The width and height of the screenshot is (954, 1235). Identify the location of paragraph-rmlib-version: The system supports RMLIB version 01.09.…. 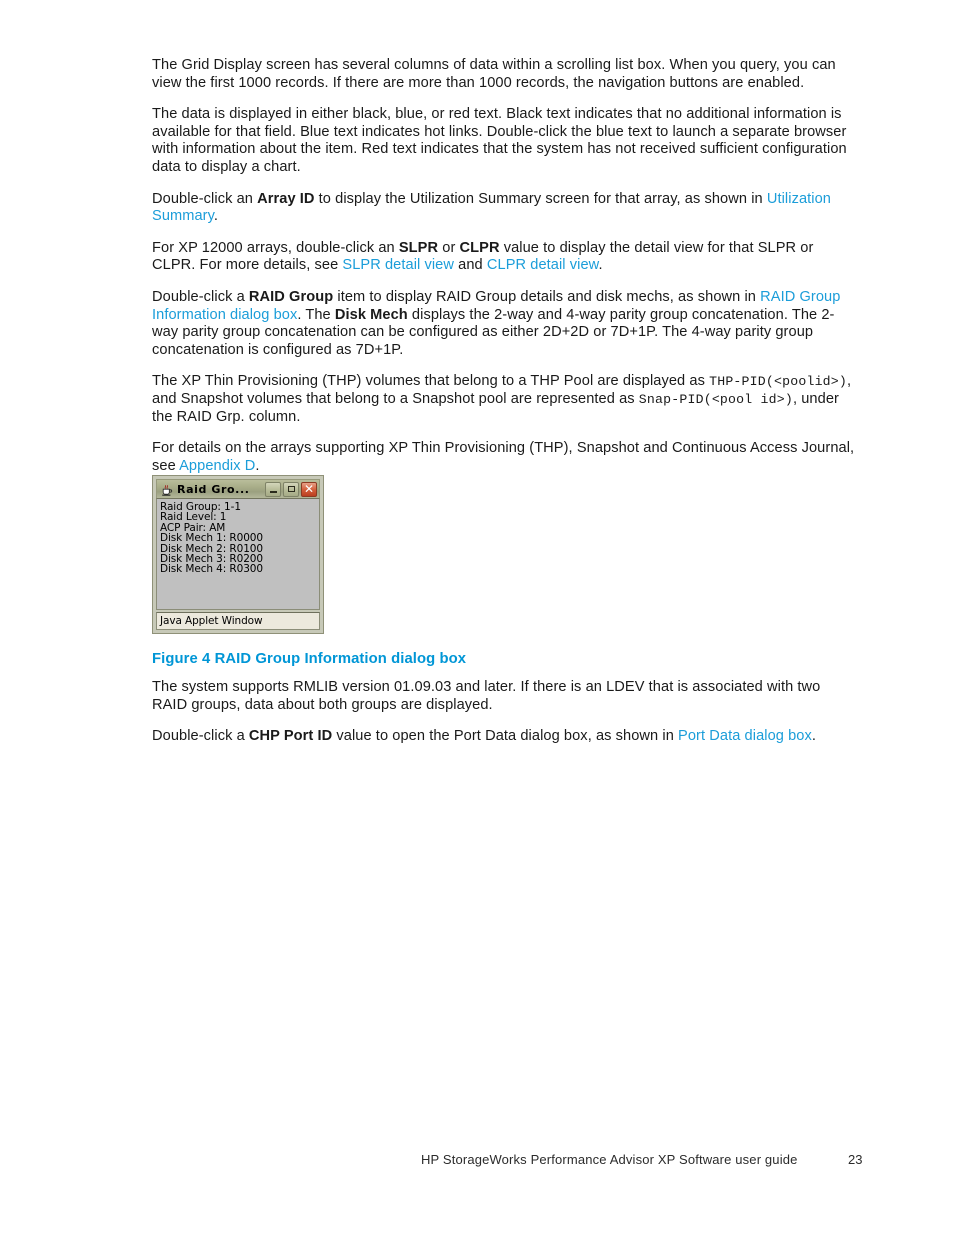
(486, 696).